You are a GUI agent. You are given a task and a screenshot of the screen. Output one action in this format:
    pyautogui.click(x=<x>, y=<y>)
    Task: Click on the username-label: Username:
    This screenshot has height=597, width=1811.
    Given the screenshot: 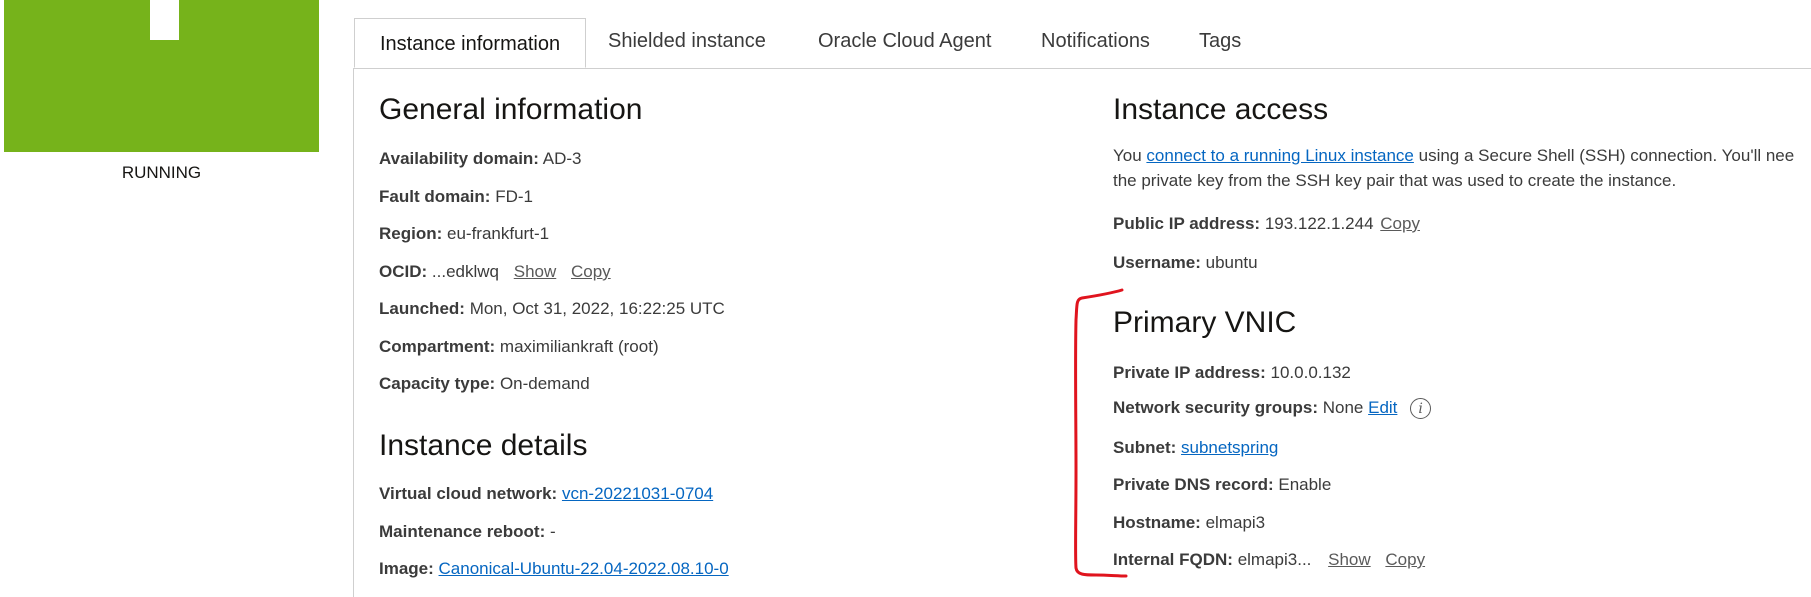 What is the action you would take?
    pyautogui.click(x=1157, y=262)
    